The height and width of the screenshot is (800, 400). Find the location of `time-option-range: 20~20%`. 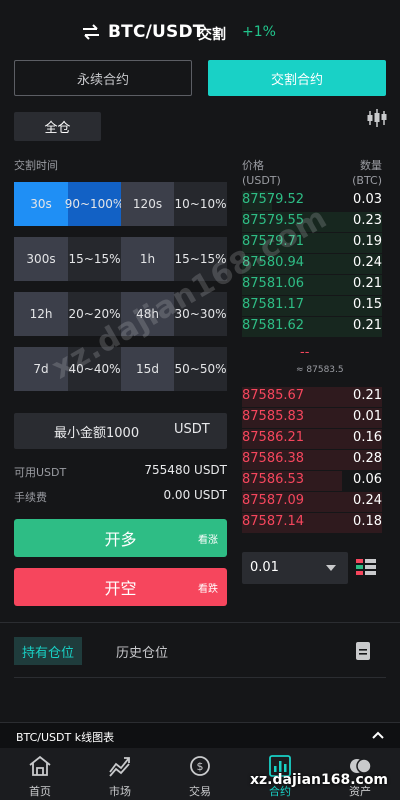

time-option-range: 20~20% is located at coordinates (94, 314).